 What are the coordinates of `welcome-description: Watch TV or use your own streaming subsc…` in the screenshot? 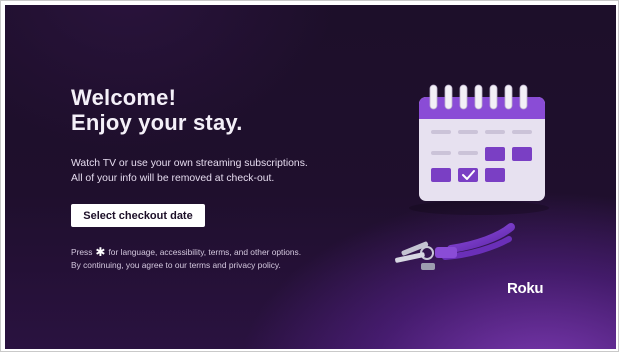 It's located at (189, 171).